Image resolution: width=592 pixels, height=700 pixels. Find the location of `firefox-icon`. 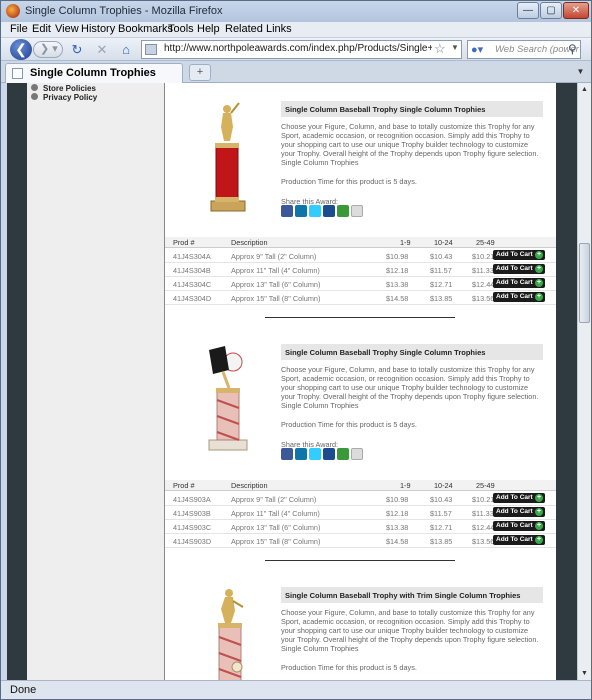

firefox-icon is located at coordinates (13, 11).